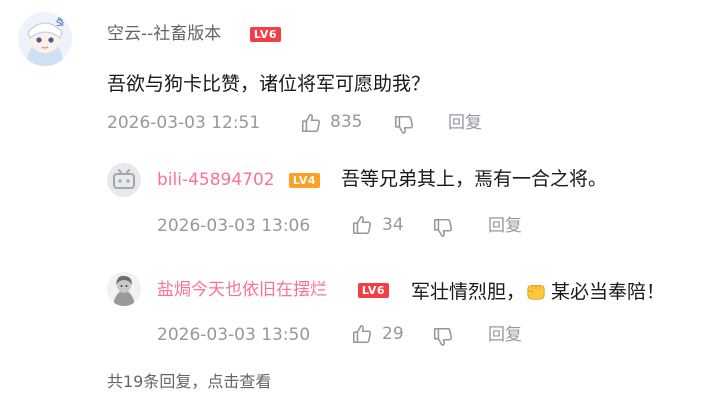 Image resolution: width=712 pixels, height=404 pixels. What do you see at coordinates (216, 180) in the screenshot?
I see `username: bili-45894702` at bounding box center [216, 180].